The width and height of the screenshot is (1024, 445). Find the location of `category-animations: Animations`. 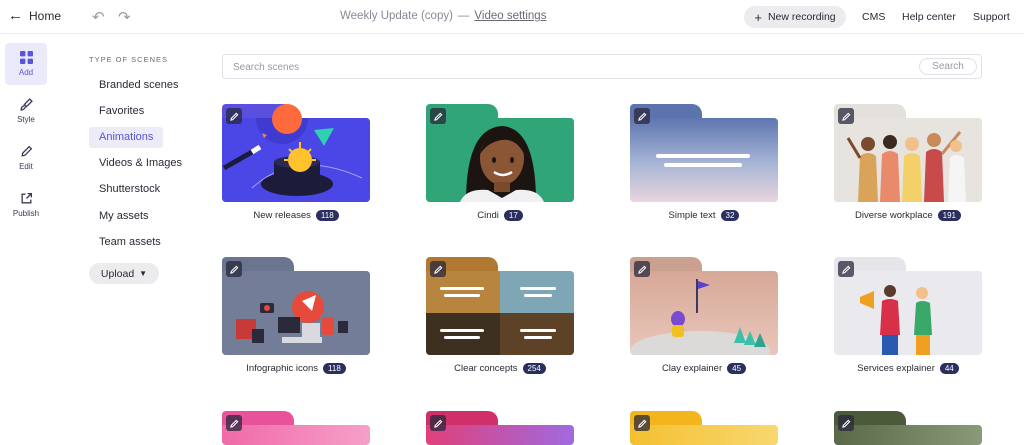

category-animations: Animations is located at coordinates (126, 137).